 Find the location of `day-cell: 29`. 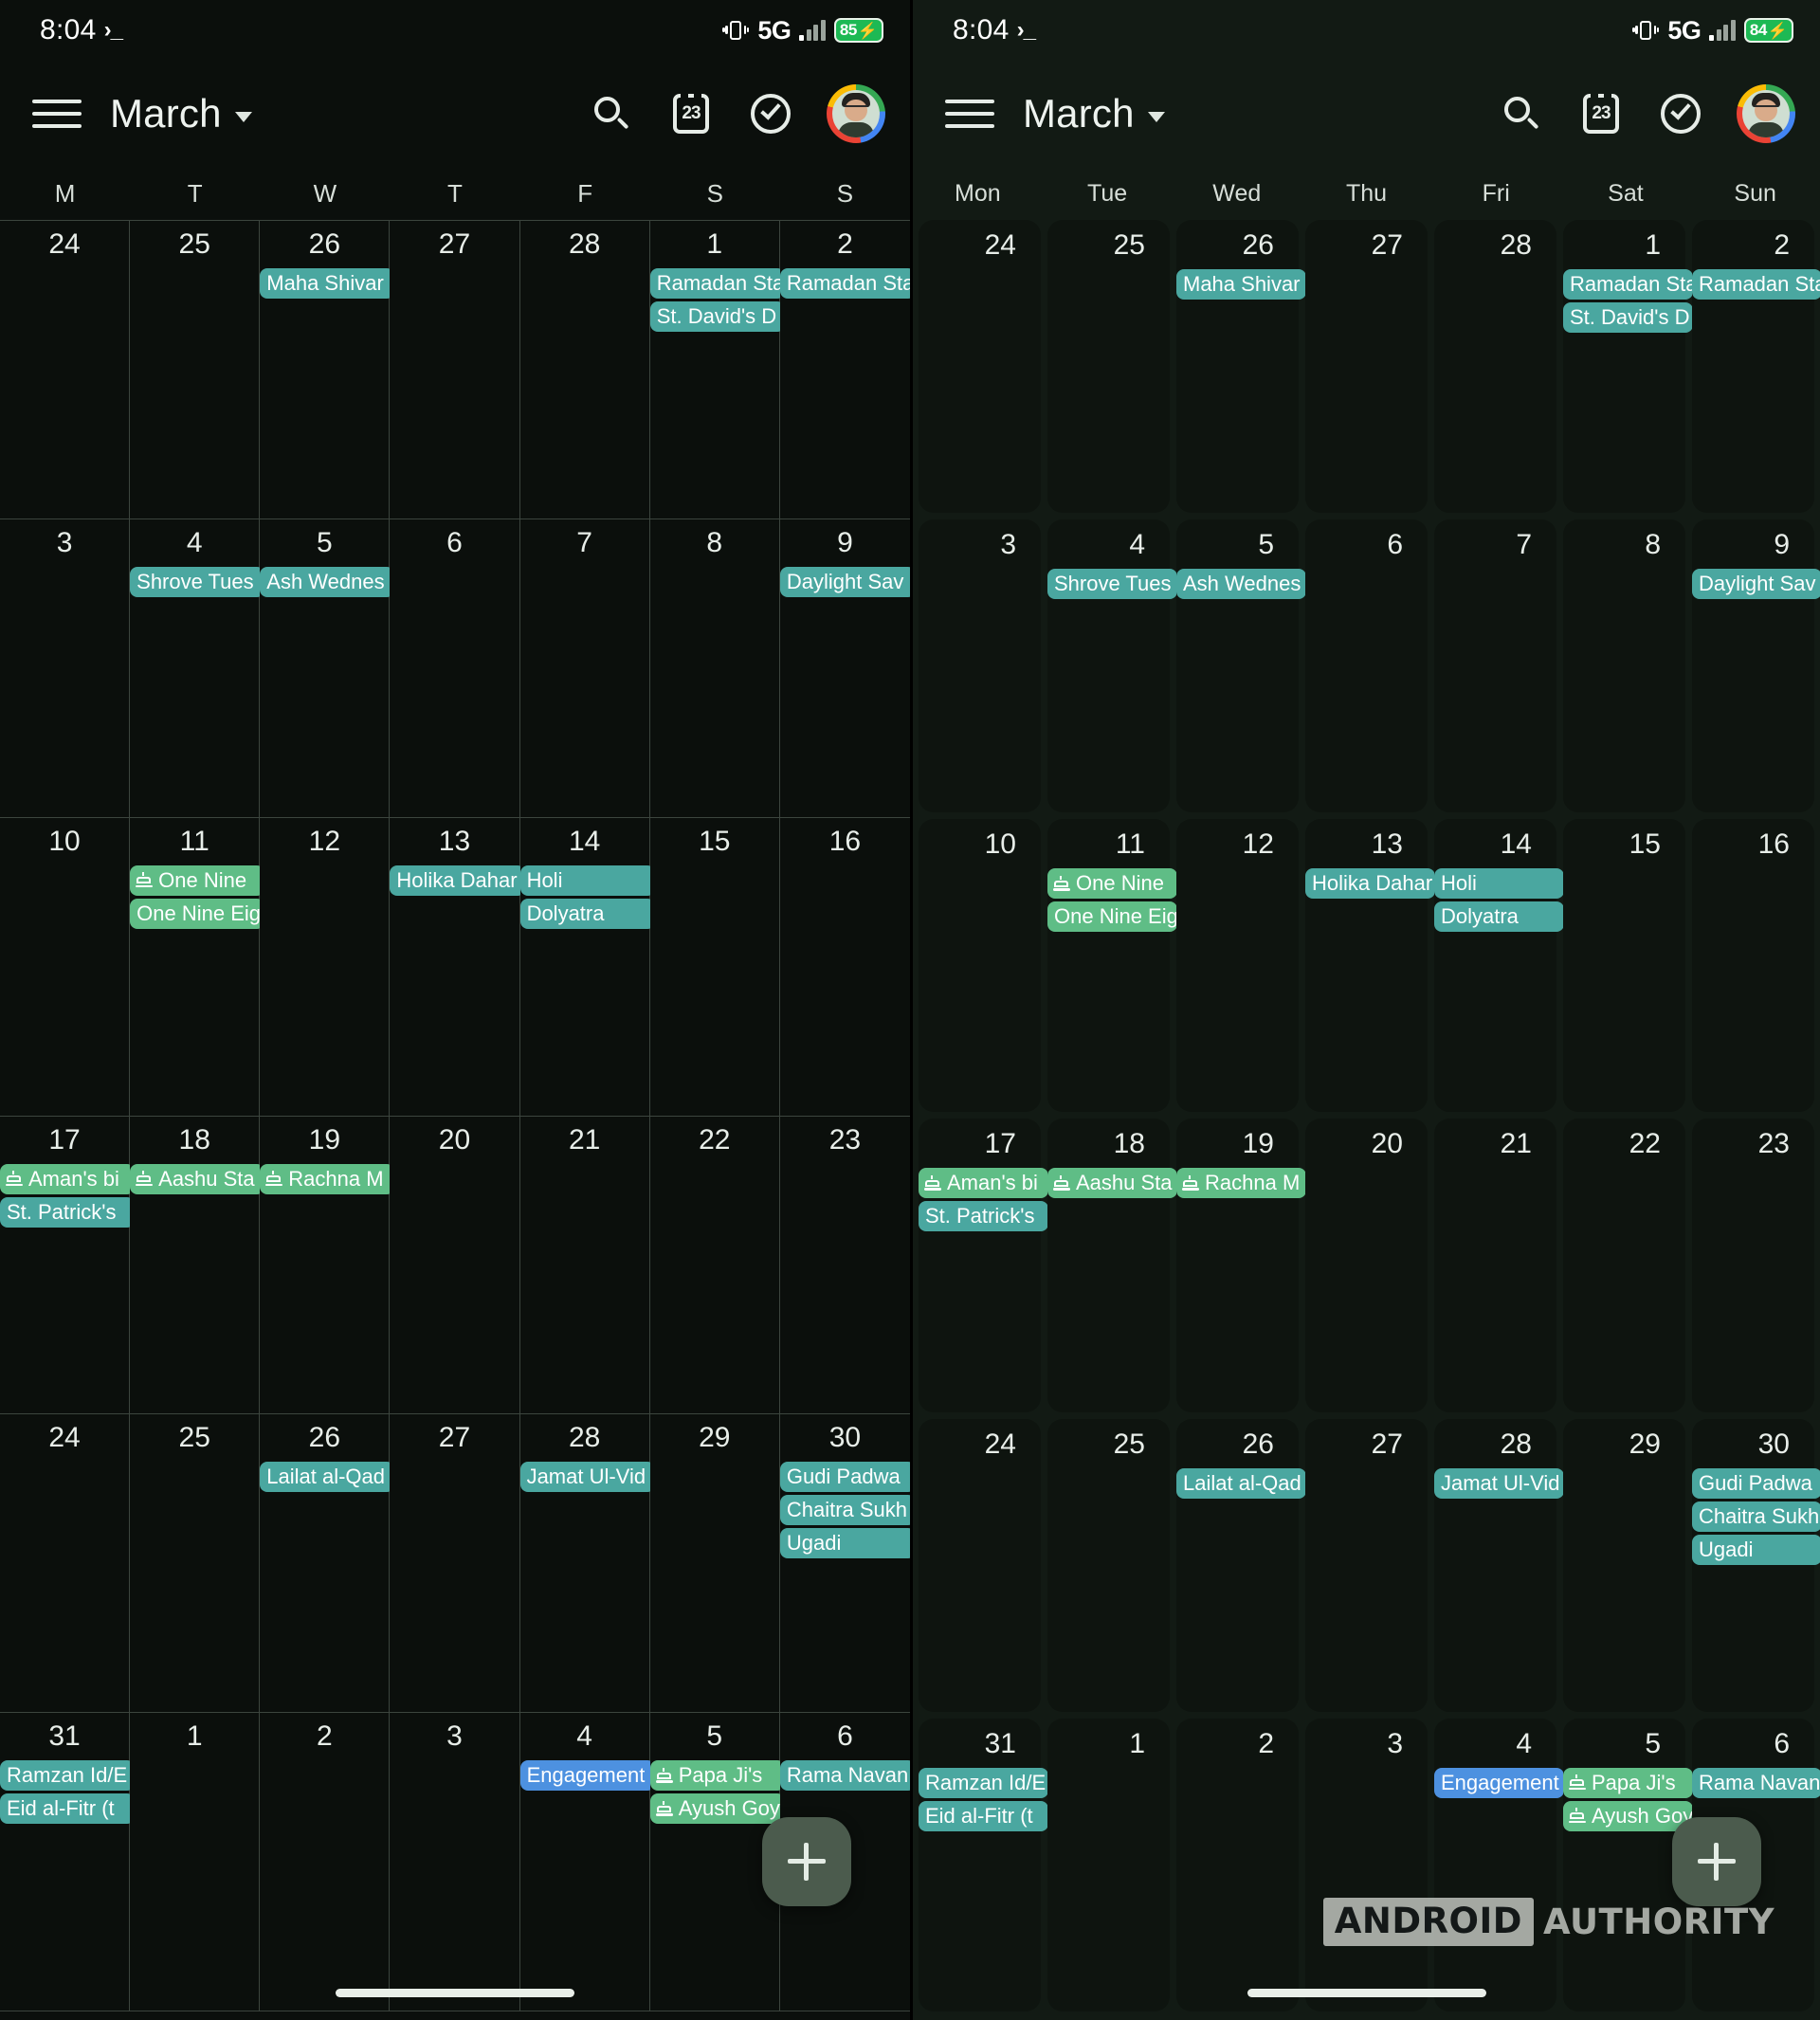

day-cell: 29 is located at coordinates (1624, 1565).